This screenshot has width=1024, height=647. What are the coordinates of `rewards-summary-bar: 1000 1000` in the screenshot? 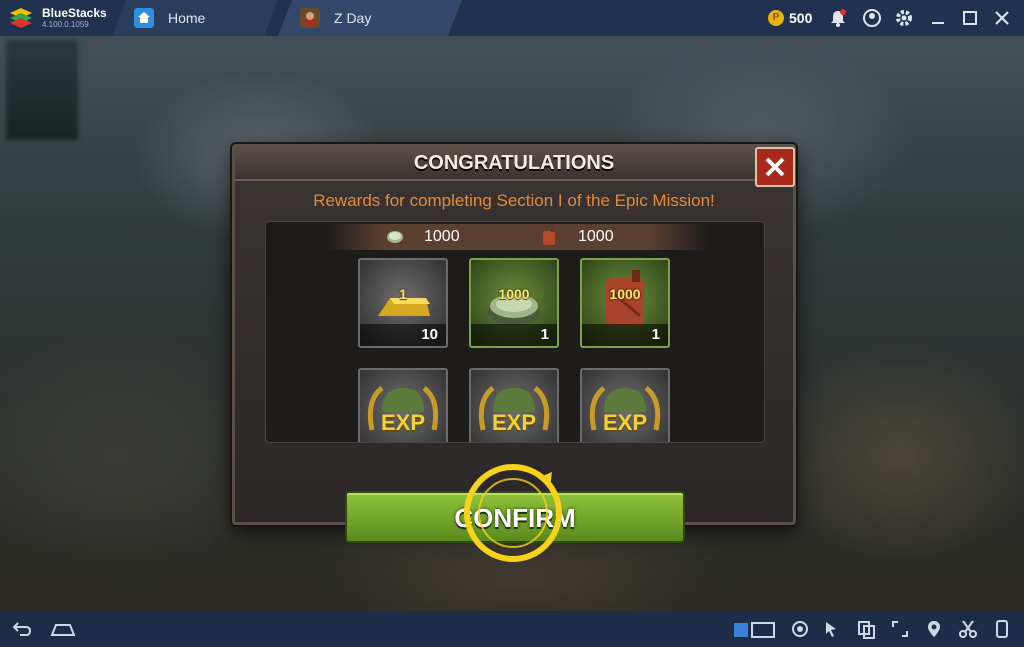 It's located at (517, 237).